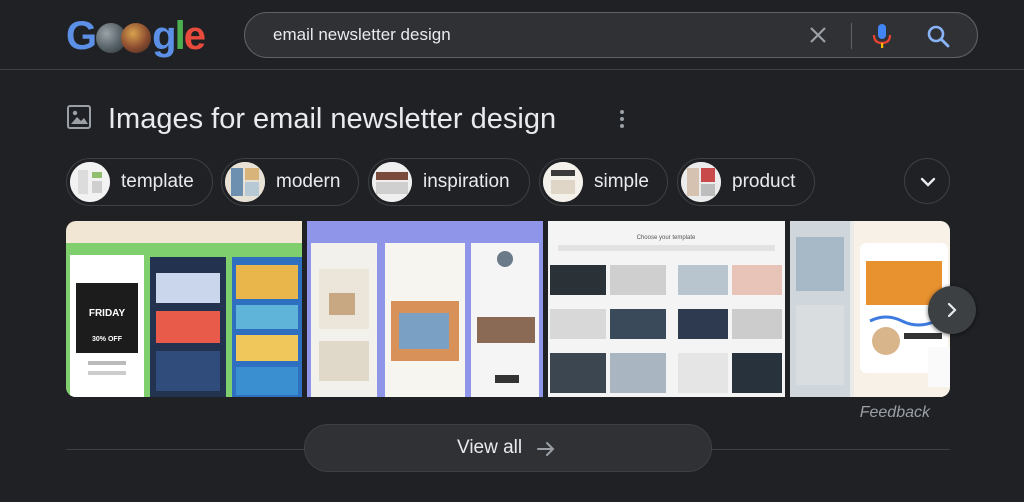 This screenshot has width=1024, height=502. Describe the element at coordinates (107, 313) in the screenshot. I see `friday-text: FRIDAY` at that location.